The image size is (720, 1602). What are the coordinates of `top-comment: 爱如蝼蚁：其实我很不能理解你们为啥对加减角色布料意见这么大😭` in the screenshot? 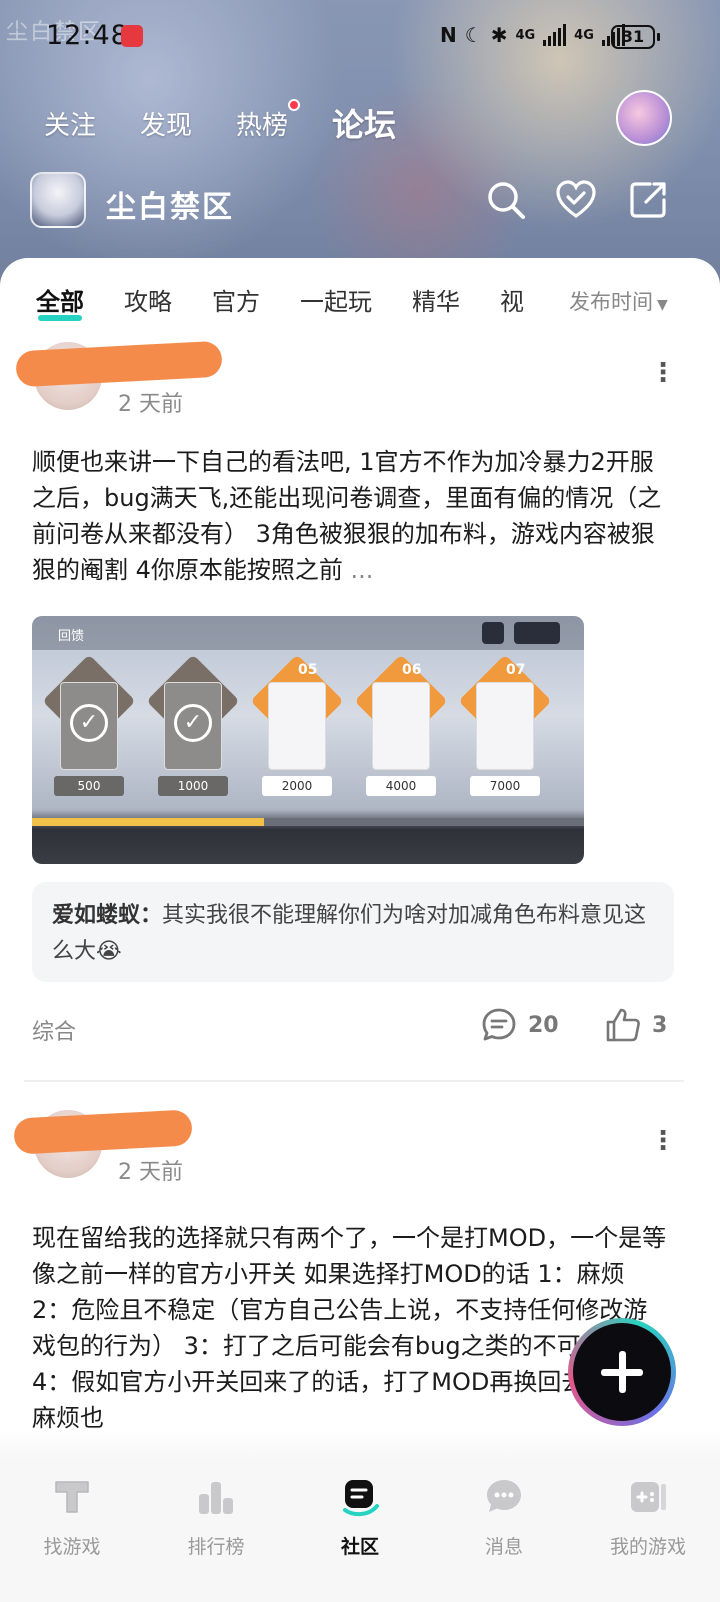 It's located at (353, 932).